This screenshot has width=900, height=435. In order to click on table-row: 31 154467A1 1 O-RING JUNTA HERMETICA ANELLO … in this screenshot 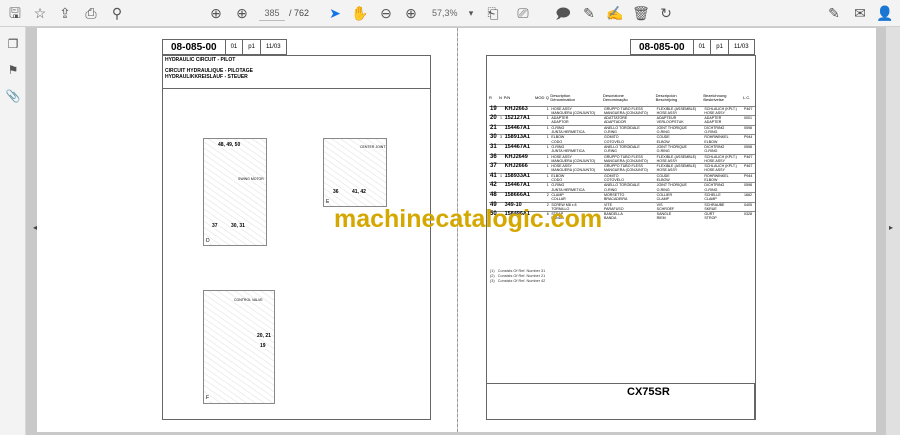, I will do `click(622, 149)`.